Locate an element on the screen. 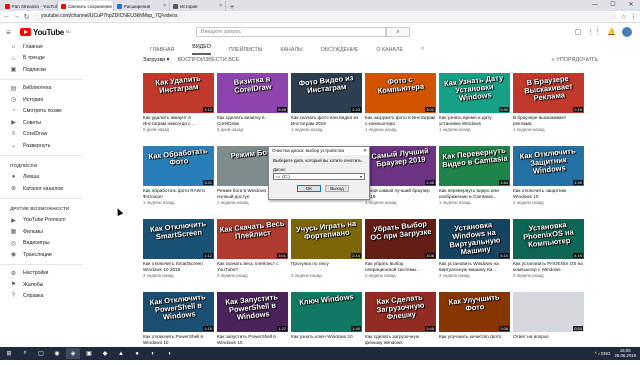 The image size is (640, 365). tab-channel: ПЛЕЙЛИСТЫ is located at coordinates (245, 50).